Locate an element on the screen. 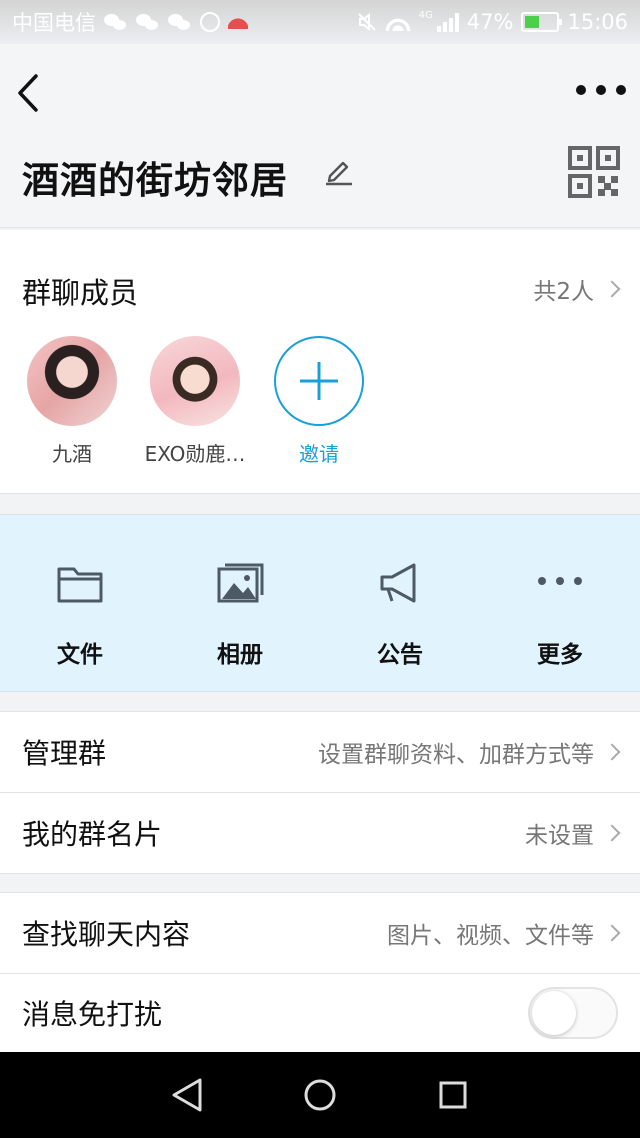 The width and height of the screenshot is (640, 1138). do-not-disturb-row: 消息免打扰 is located at coordinates (320, 1013).